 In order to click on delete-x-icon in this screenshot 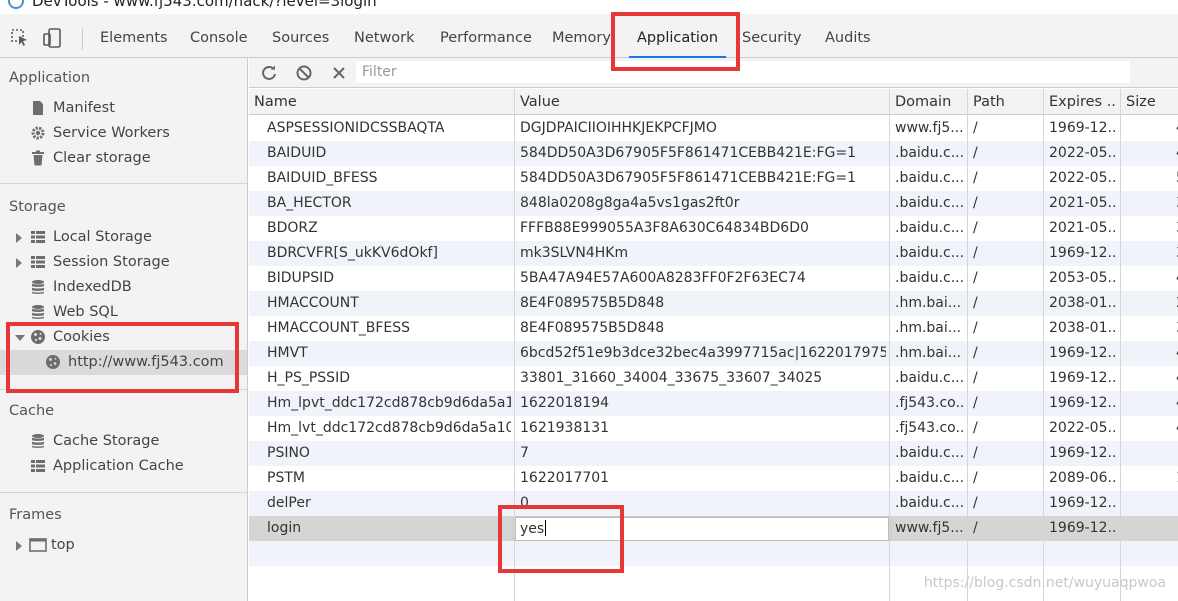, I will do `click(339, 73)`.